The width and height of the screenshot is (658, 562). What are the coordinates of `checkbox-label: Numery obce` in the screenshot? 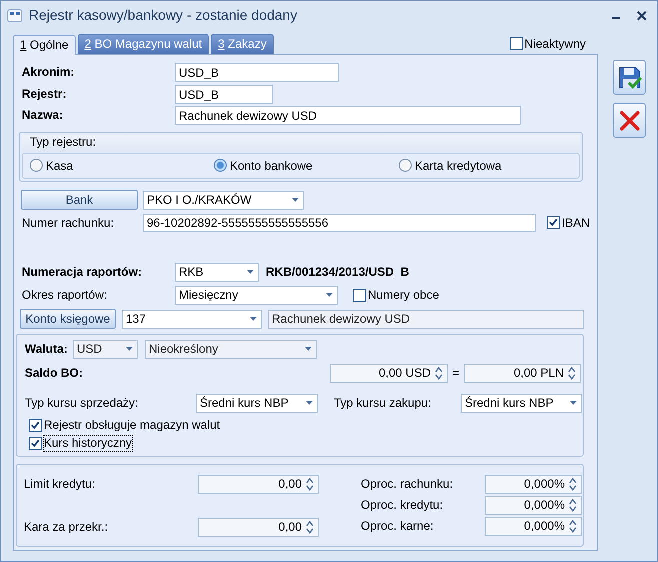 It's located at (404, 295).